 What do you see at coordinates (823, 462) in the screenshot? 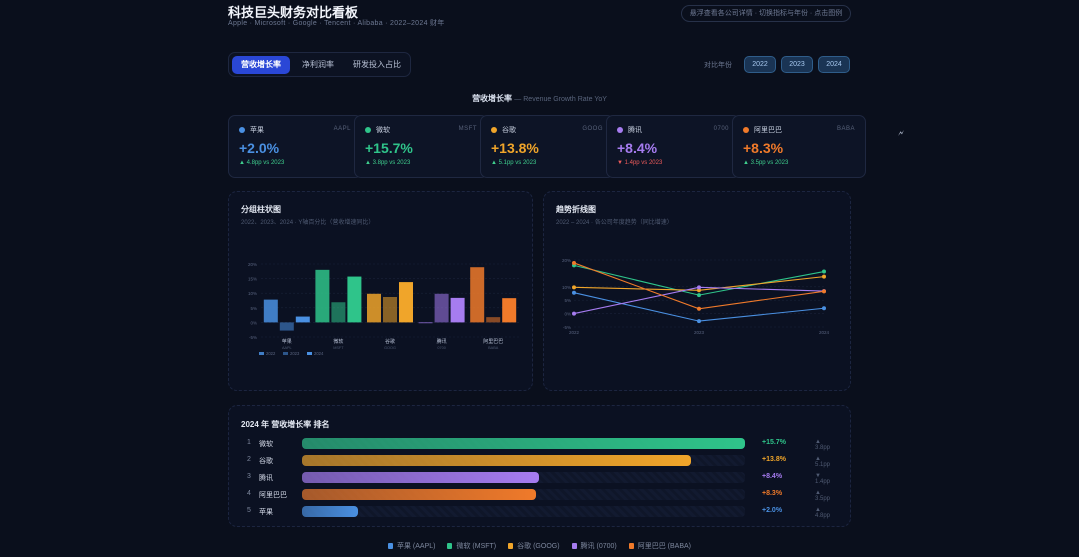
I see `rank-delta: ▲ 5.1pp` at bounding box center [823, 462].